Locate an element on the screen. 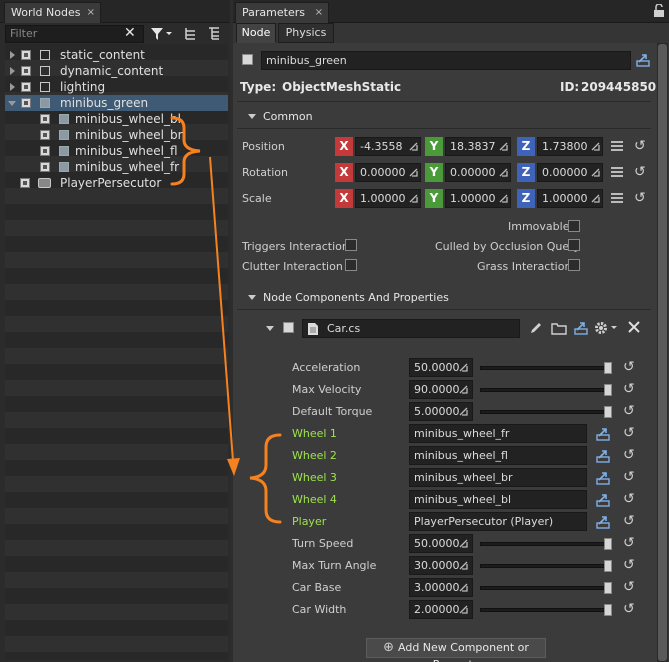 The width and height of the screenshot is (669, 662). expand-tree-icon is located at coordinates (214, 34).